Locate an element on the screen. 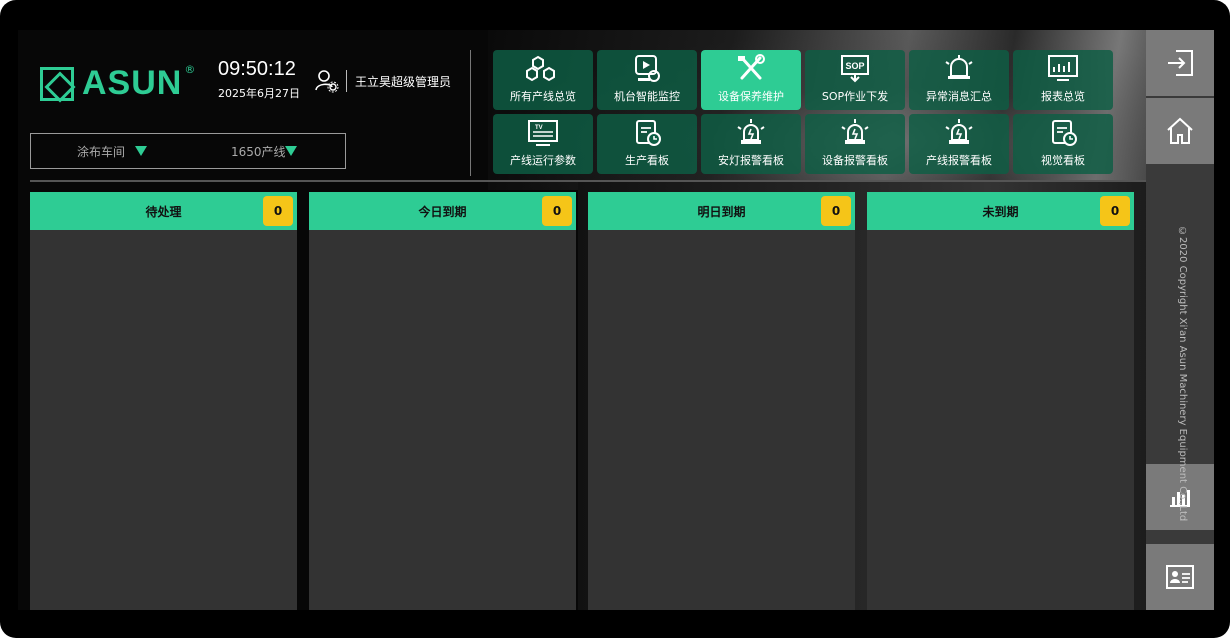  user-settings-icon is located at coordinates (327, 81).